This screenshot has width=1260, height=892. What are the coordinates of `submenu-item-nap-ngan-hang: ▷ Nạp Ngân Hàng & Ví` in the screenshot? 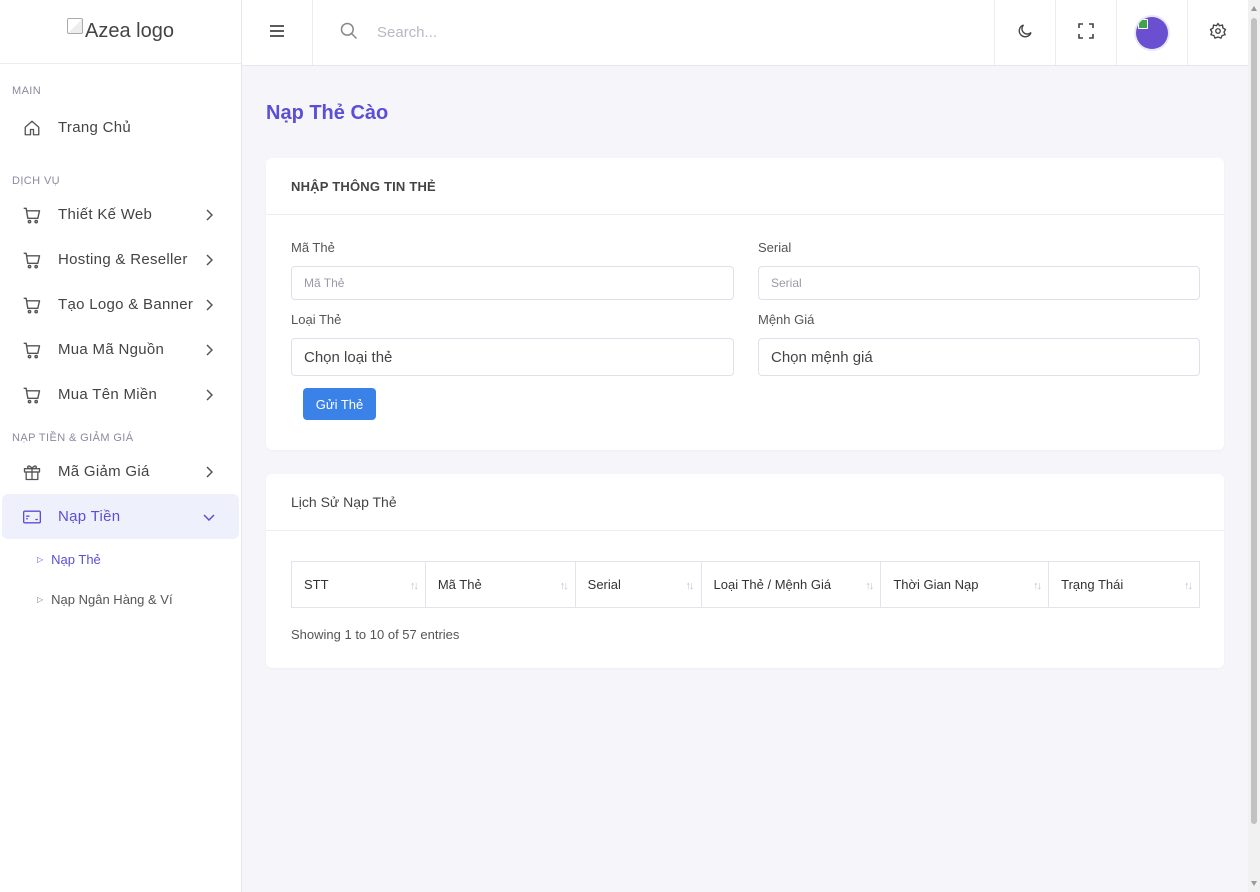 It's located at (120, 599).